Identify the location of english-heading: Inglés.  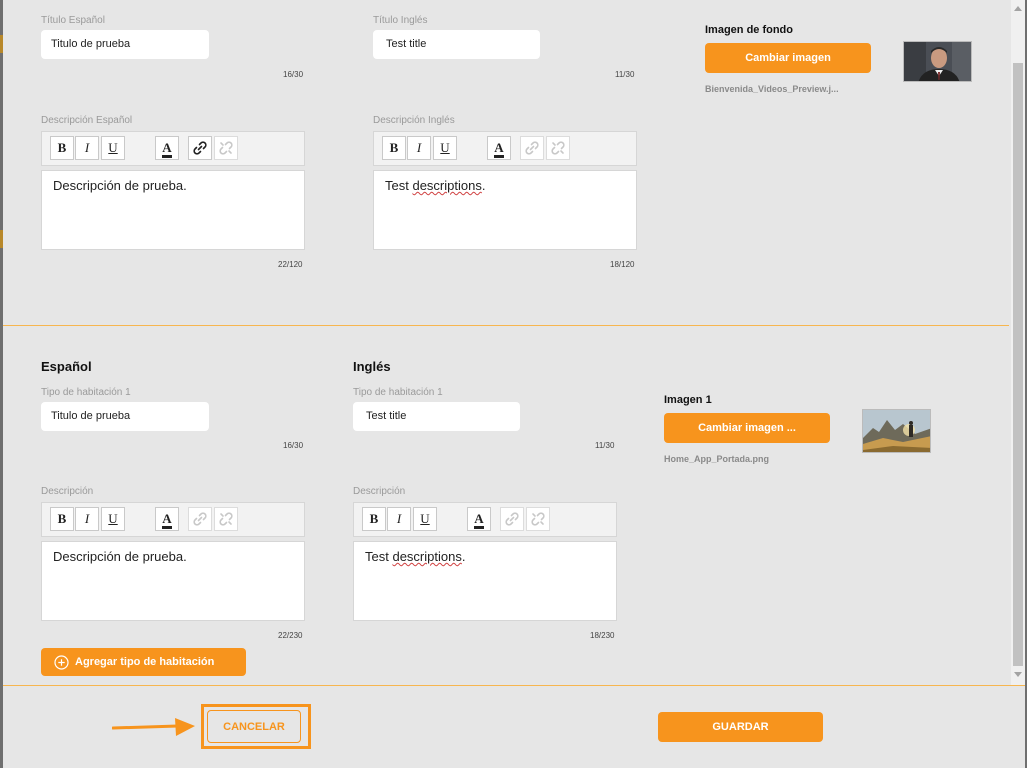
(372, 366).